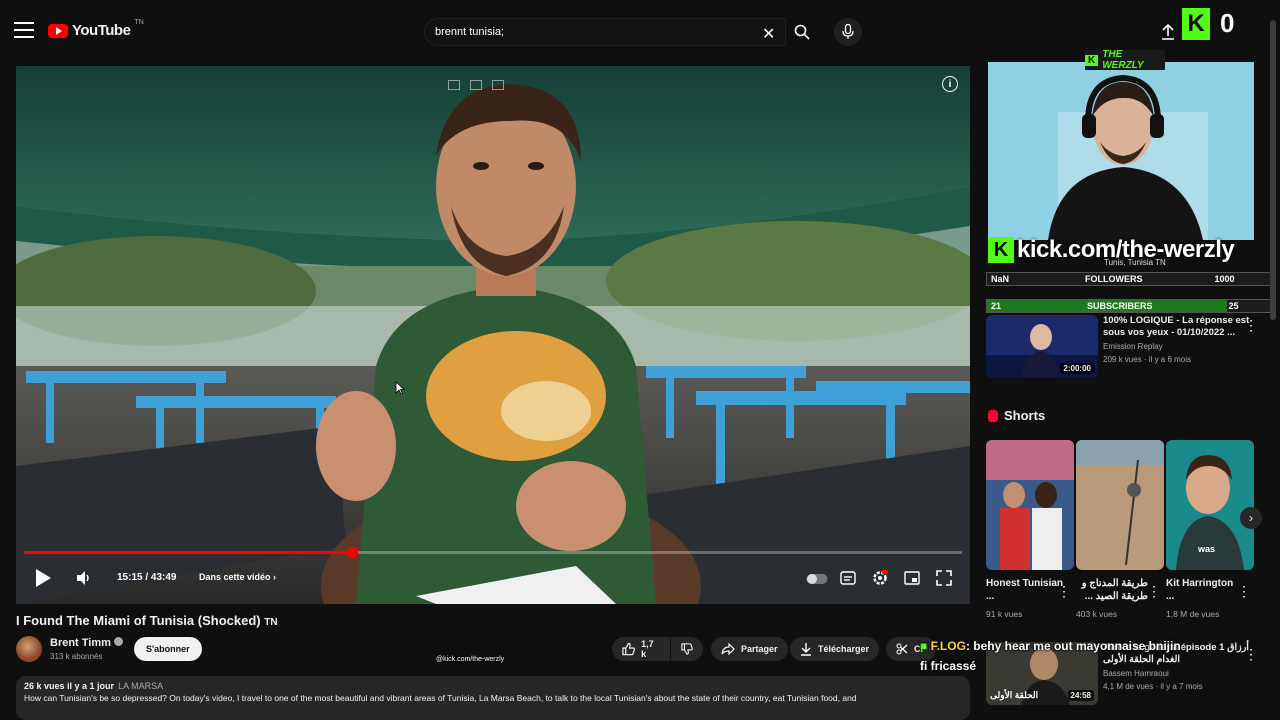  Describe the element at coordinates (1042, 346) in the screenshot. I see `recommendation-thumbnail: 2:00:00` at that location.